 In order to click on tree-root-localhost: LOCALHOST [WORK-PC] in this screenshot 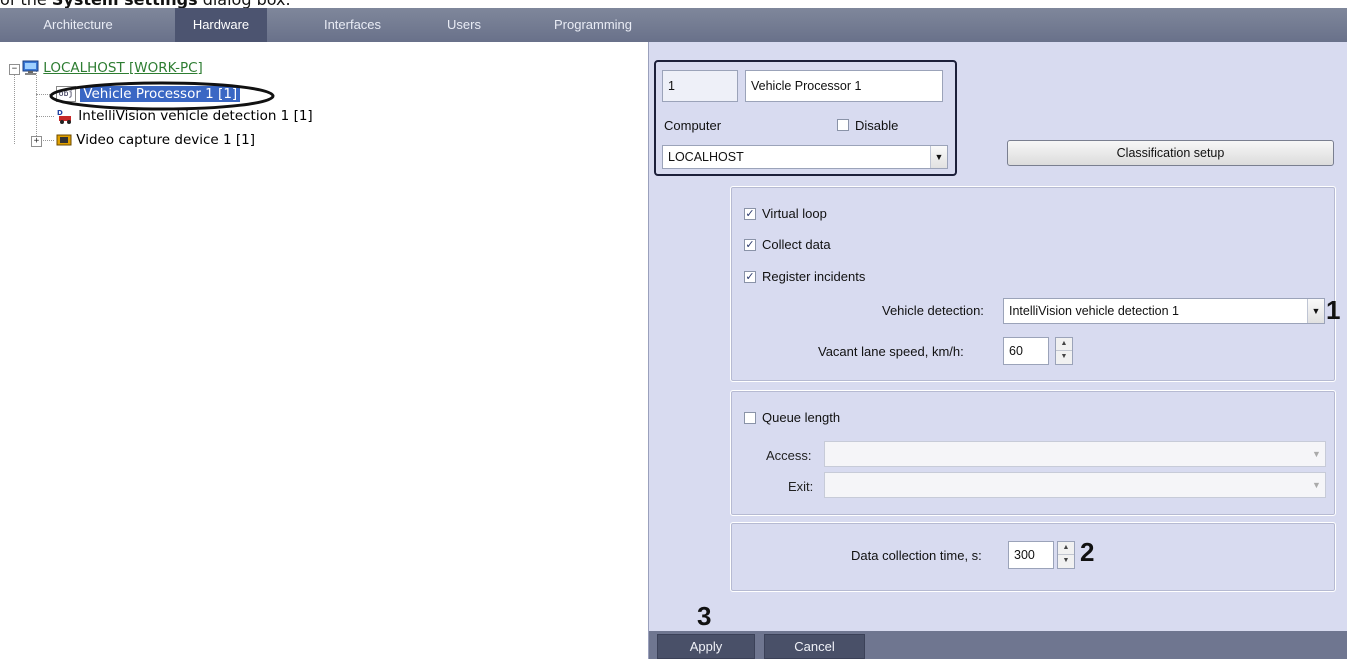, I will do `click(112, 68)`.